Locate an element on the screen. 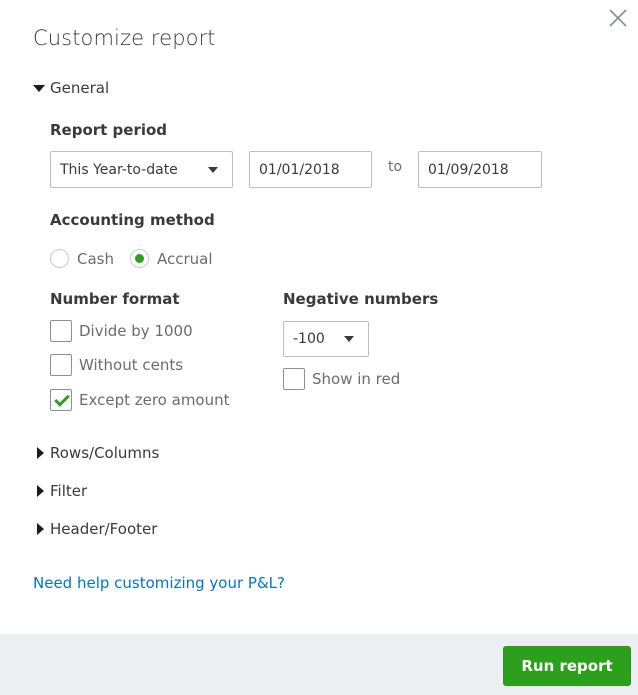 Image resolution: width=638 pixels, height=695 pixels. run-report-button: Run report is located at coordinates (567, 666).